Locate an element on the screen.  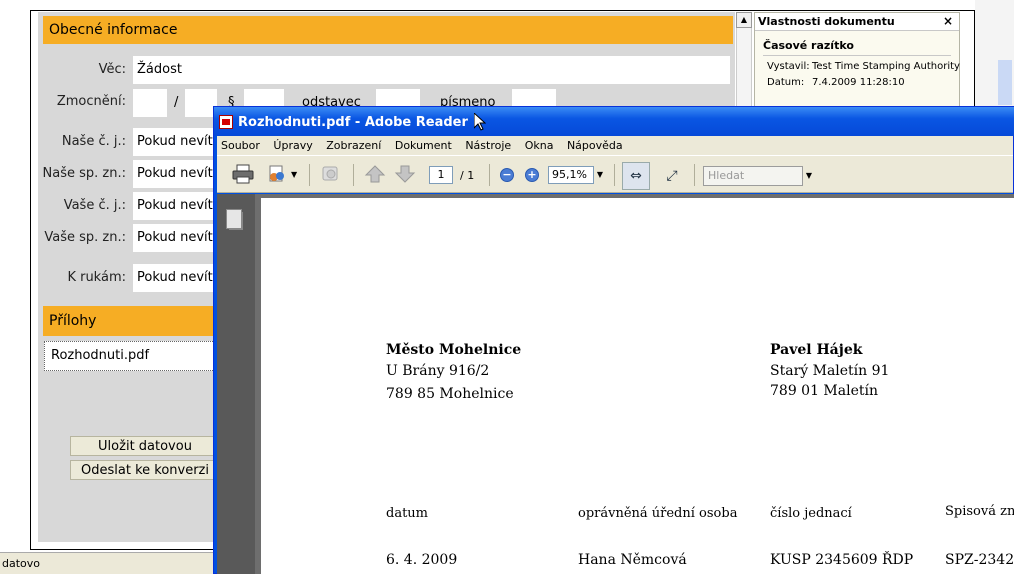
zoom-dropdown-icon: ▼ is located at coordinates (600, 175).